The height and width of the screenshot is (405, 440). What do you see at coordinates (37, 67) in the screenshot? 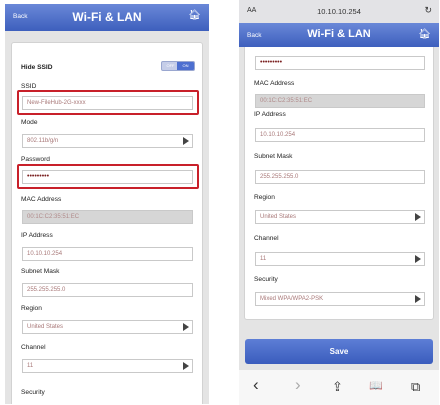
I see `hide-ssid-label: Hide SSID` at bounding box center [37, 67].